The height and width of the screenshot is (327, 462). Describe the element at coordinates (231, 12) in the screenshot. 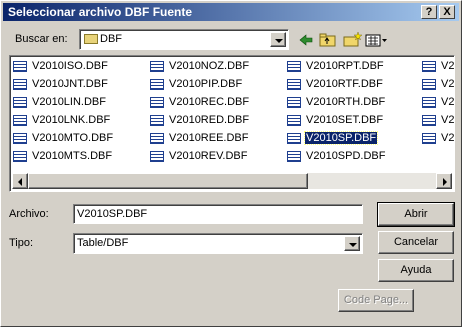

I see `title-bar: Seleccionar archivo DBF Fuente ? X` at that location.